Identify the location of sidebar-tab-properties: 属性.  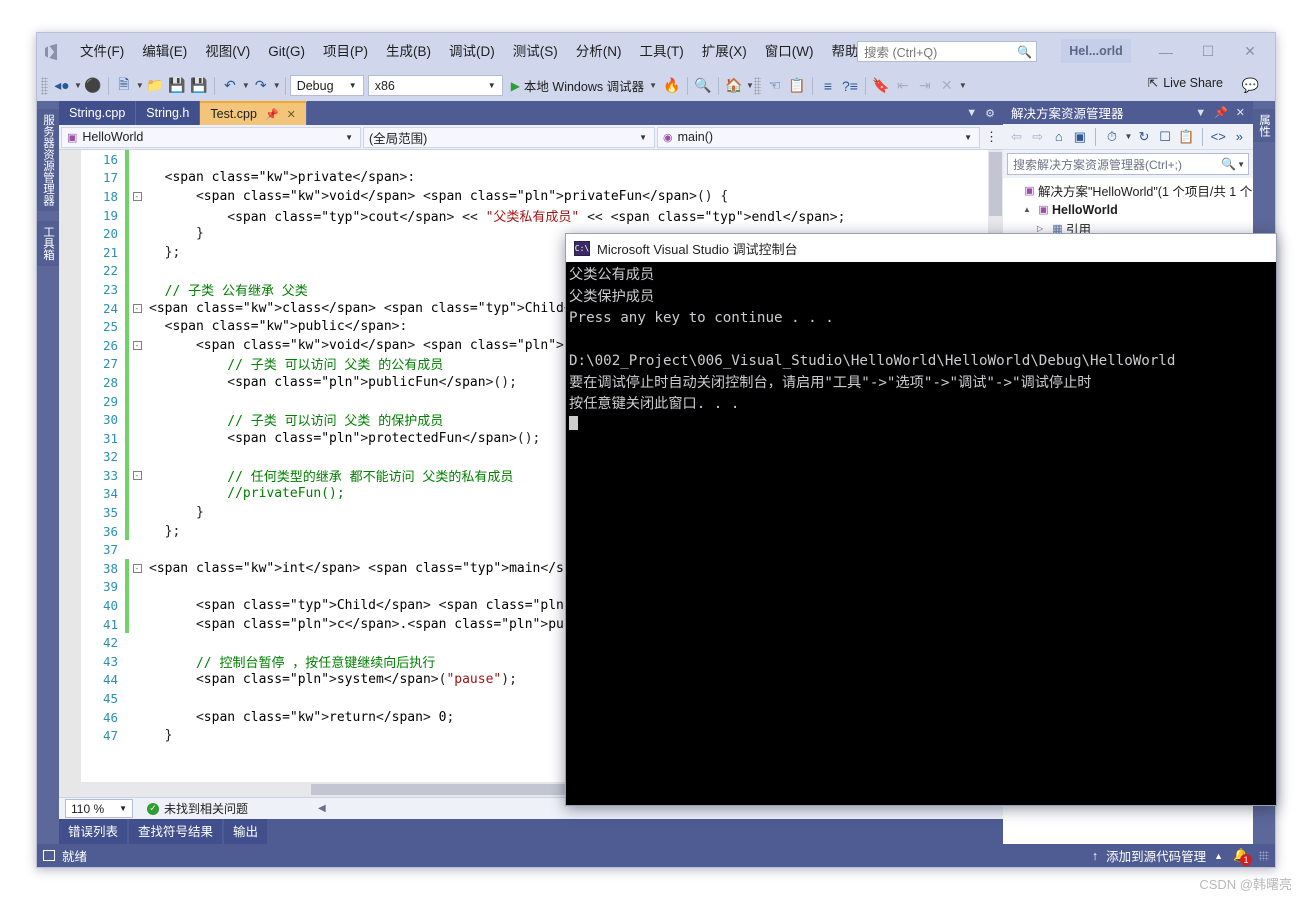
(1264, 125).